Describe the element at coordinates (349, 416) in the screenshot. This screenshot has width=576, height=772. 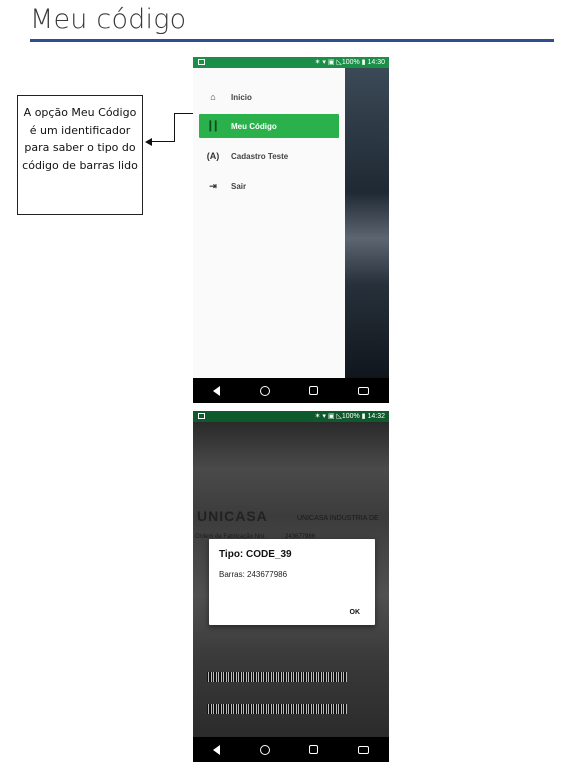
I see `status-indicators: ✶ ▾ ▣ ◺100% ▮ 14:32` at that location.